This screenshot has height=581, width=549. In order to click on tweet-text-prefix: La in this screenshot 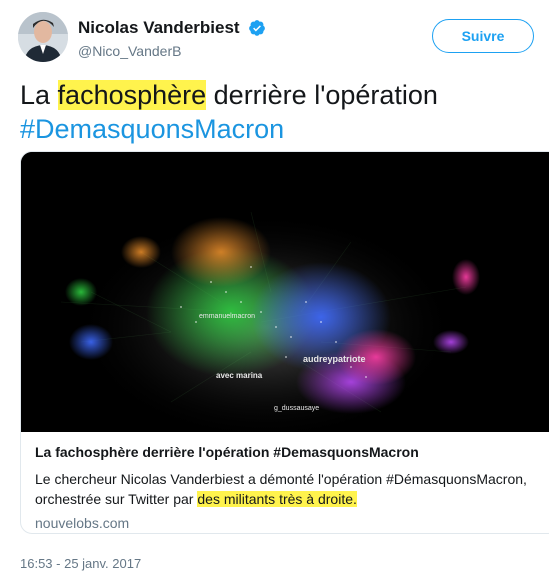, I will do `click(39, 95)`.